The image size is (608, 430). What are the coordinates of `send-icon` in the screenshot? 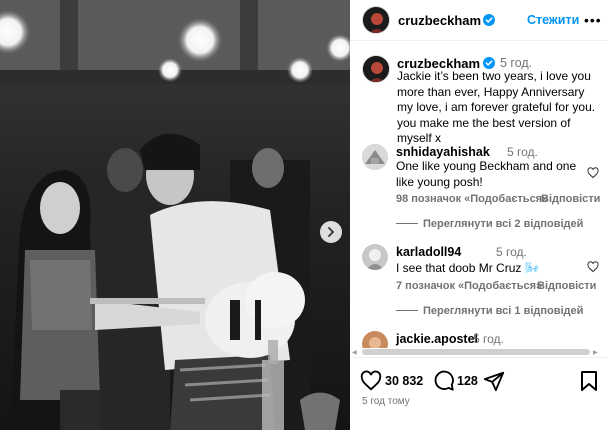 It's located at (494, 381).